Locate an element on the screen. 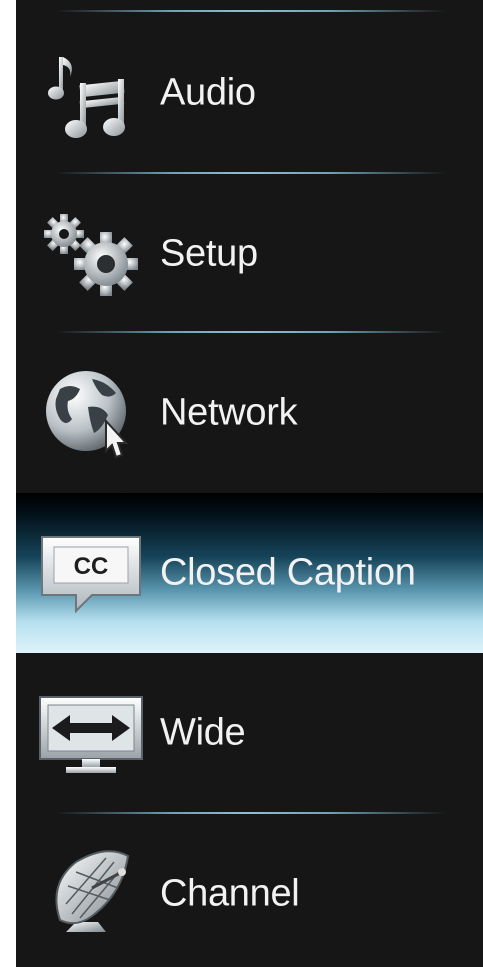  widescreen-tv-icon is located at coordinates (91, 733).